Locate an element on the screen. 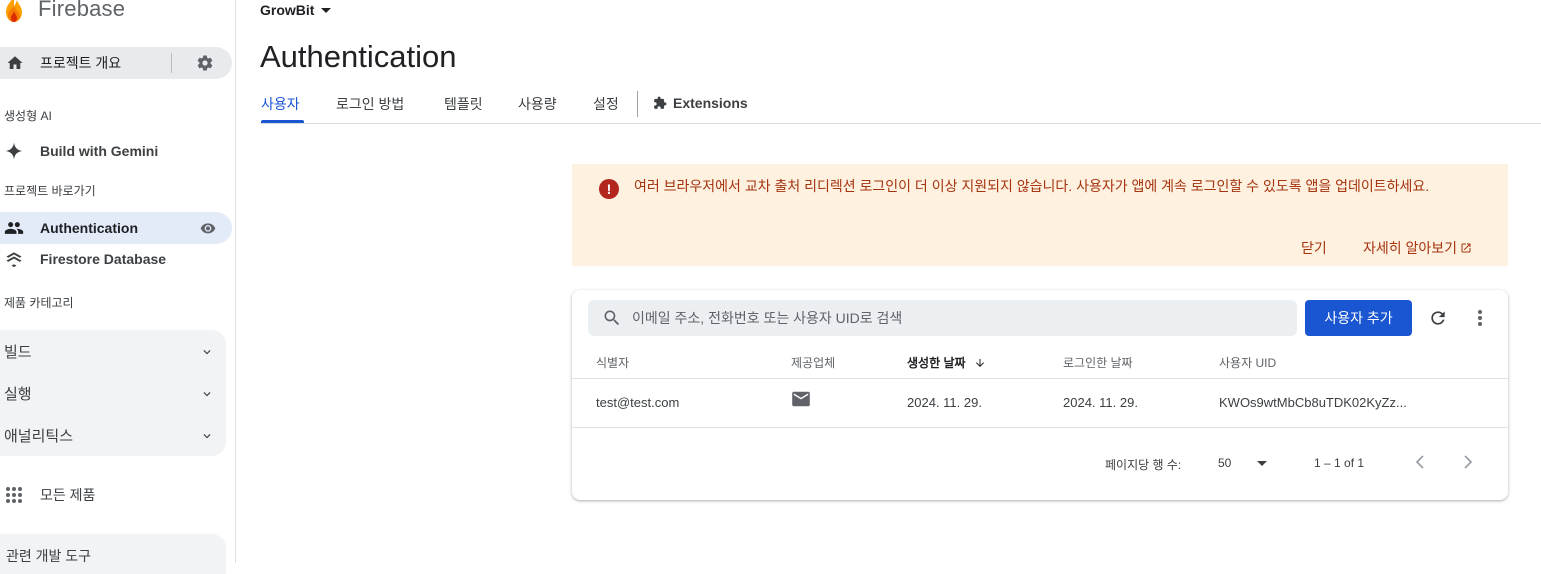 The image size is (1541, 574). search-icon is located at coordinates (612, 318).